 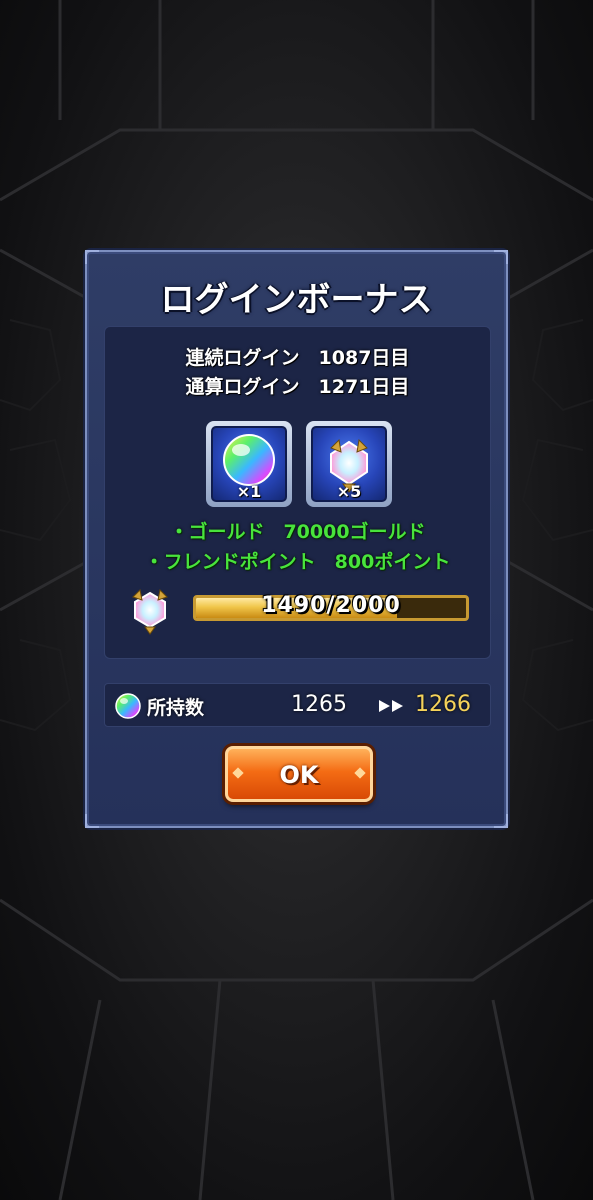 I want to click on reward-count: ×1, so click(x=249, y=491).